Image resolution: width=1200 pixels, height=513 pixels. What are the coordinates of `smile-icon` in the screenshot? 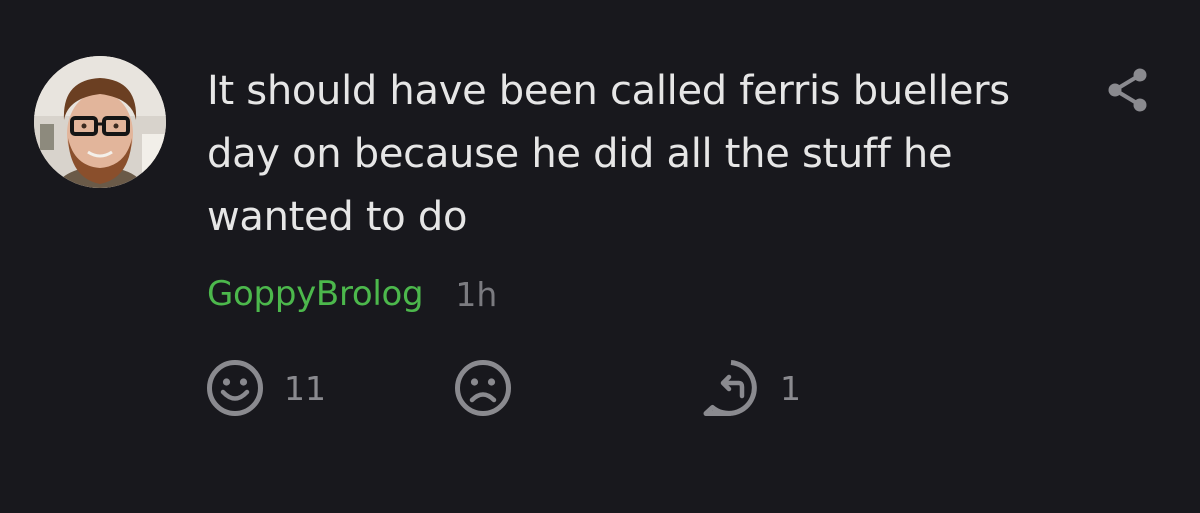 It's located at (235, 388).